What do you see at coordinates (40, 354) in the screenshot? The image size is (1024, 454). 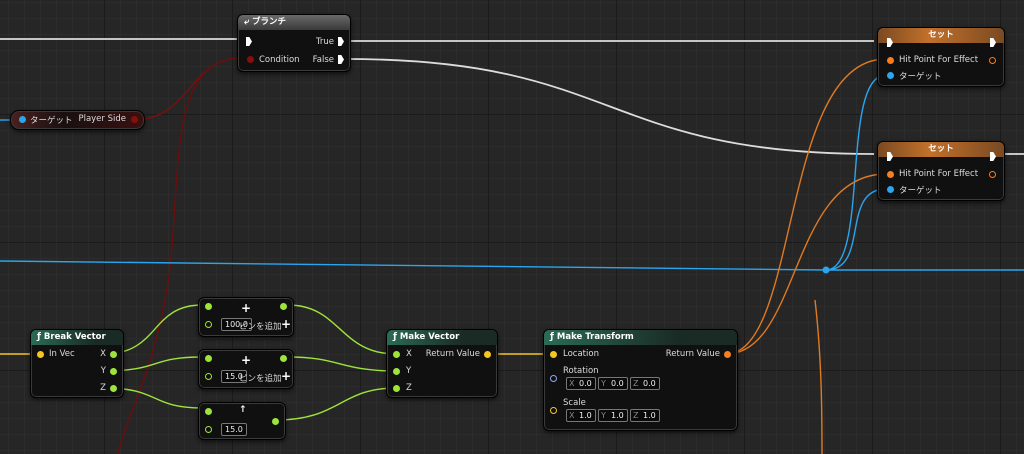 I see `break-vector-in-pin` at bounding box center [40, 354].